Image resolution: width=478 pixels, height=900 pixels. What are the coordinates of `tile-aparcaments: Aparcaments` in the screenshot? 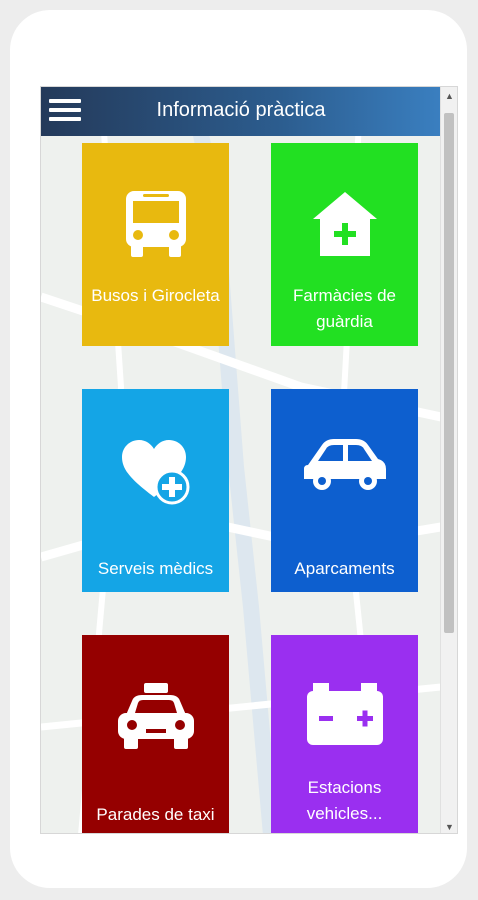 It's located at (344, 490).